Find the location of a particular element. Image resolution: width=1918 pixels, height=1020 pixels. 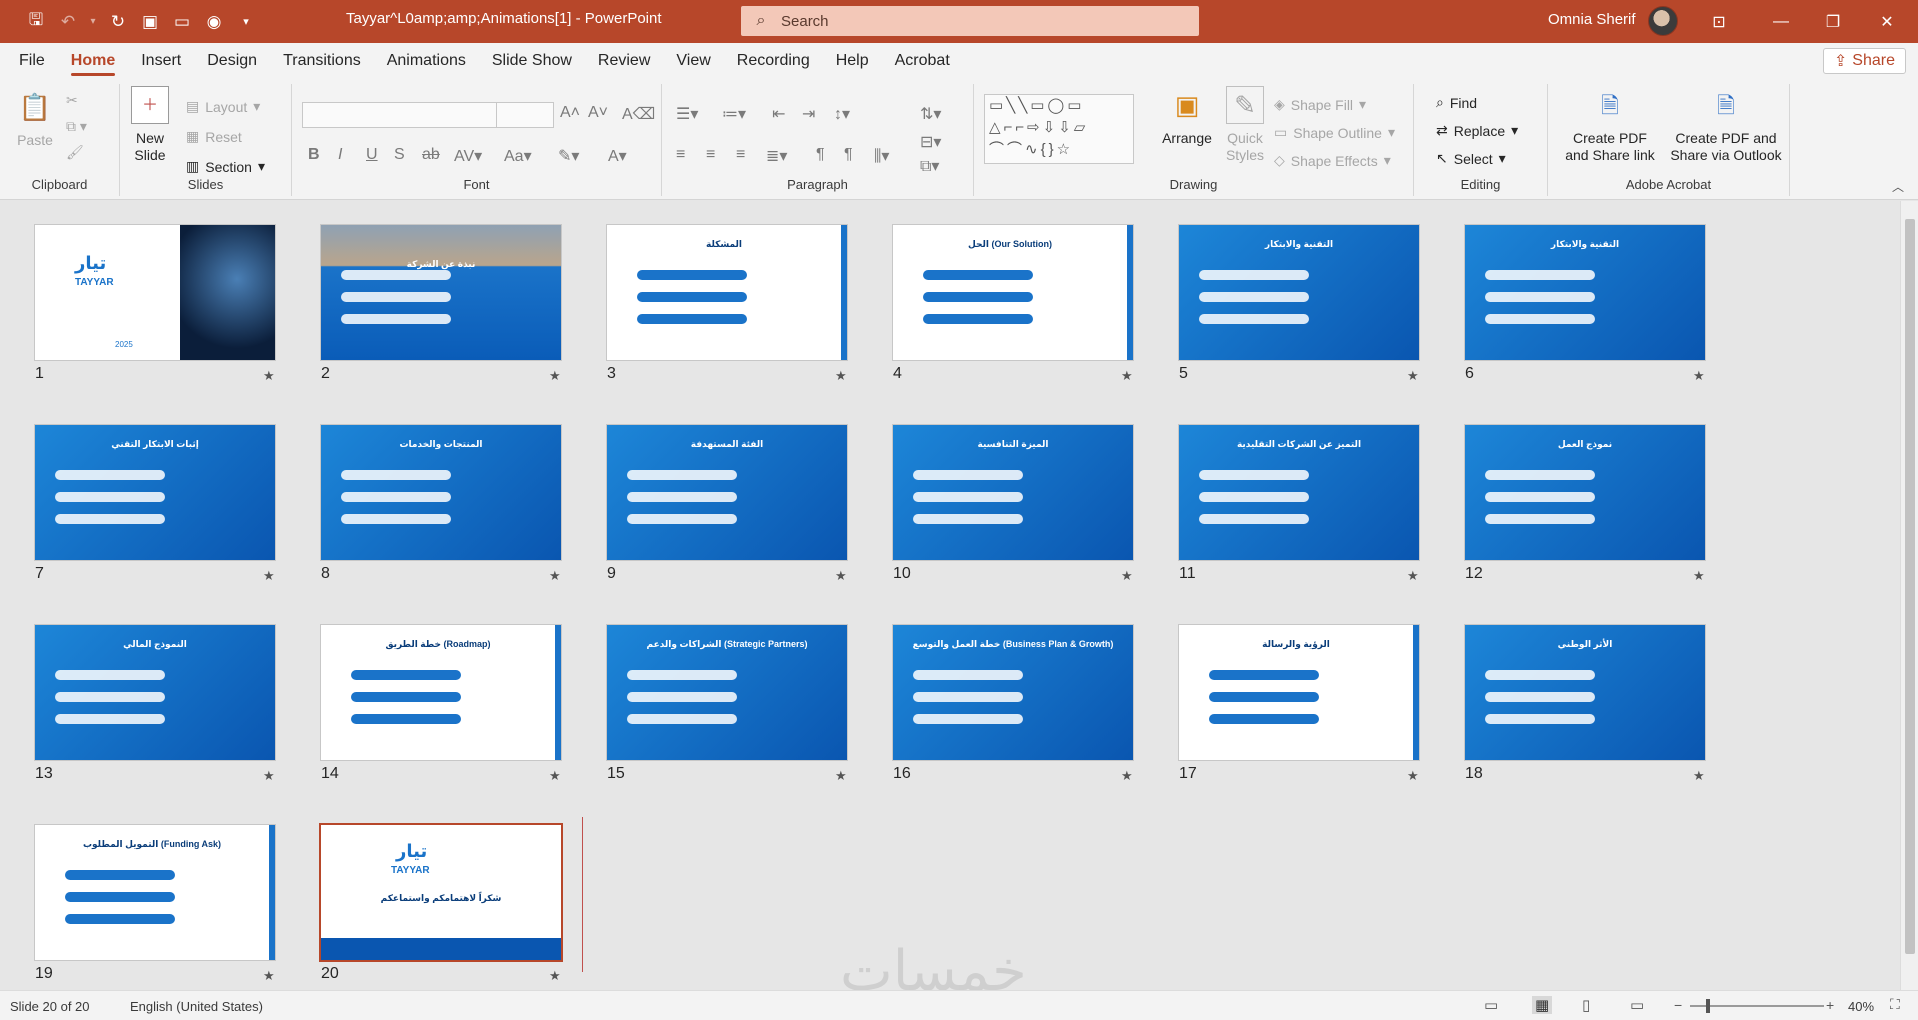

char-spacing-icon: AV▾ is located at coordinates (468, 156).